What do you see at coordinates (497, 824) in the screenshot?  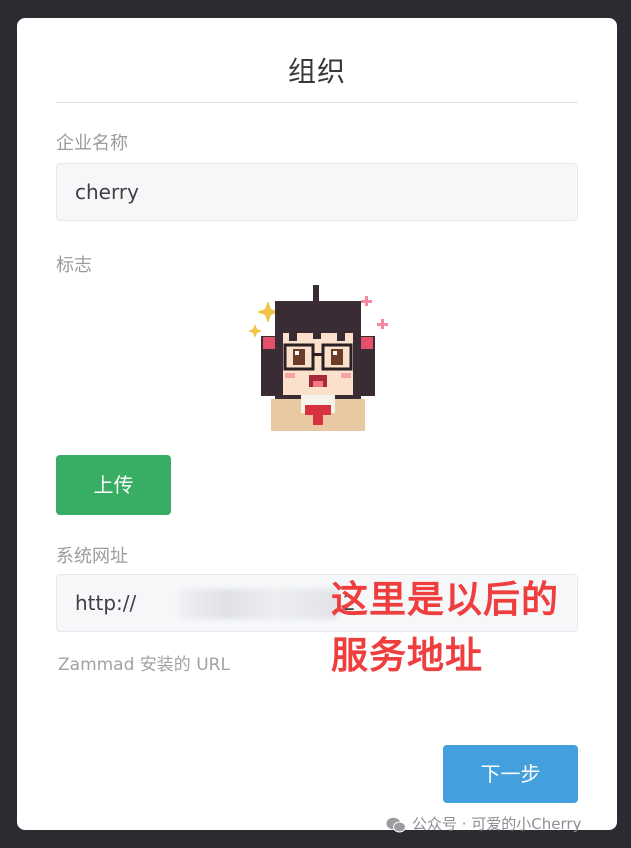 I see `watermark-text: 公众号 · 可爱的小Cherry` at bounding box center [497, 824].